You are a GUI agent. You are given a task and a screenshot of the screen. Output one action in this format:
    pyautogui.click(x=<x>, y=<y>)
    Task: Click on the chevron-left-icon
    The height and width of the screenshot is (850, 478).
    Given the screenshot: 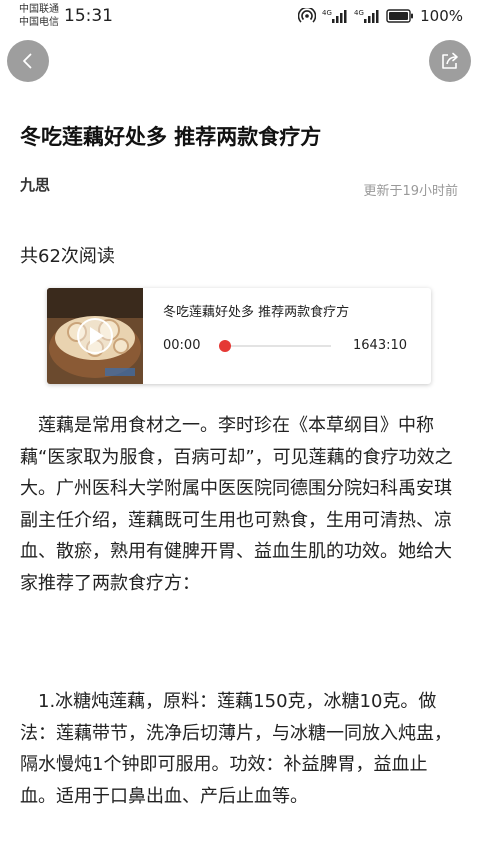 What is the action you would take?
    pyautogui.click(x=27, y=61)
    